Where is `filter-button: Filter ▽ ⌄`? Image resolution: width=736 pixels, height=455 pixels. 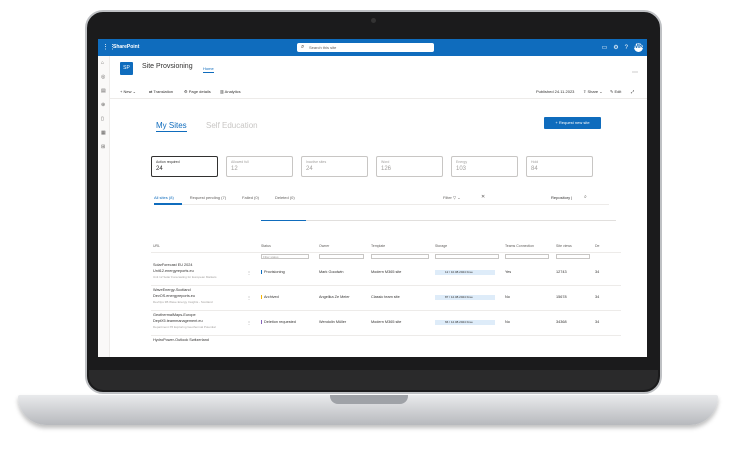
filter-button: Filter ▽ ⌄ is located at coordinates (452, 197).